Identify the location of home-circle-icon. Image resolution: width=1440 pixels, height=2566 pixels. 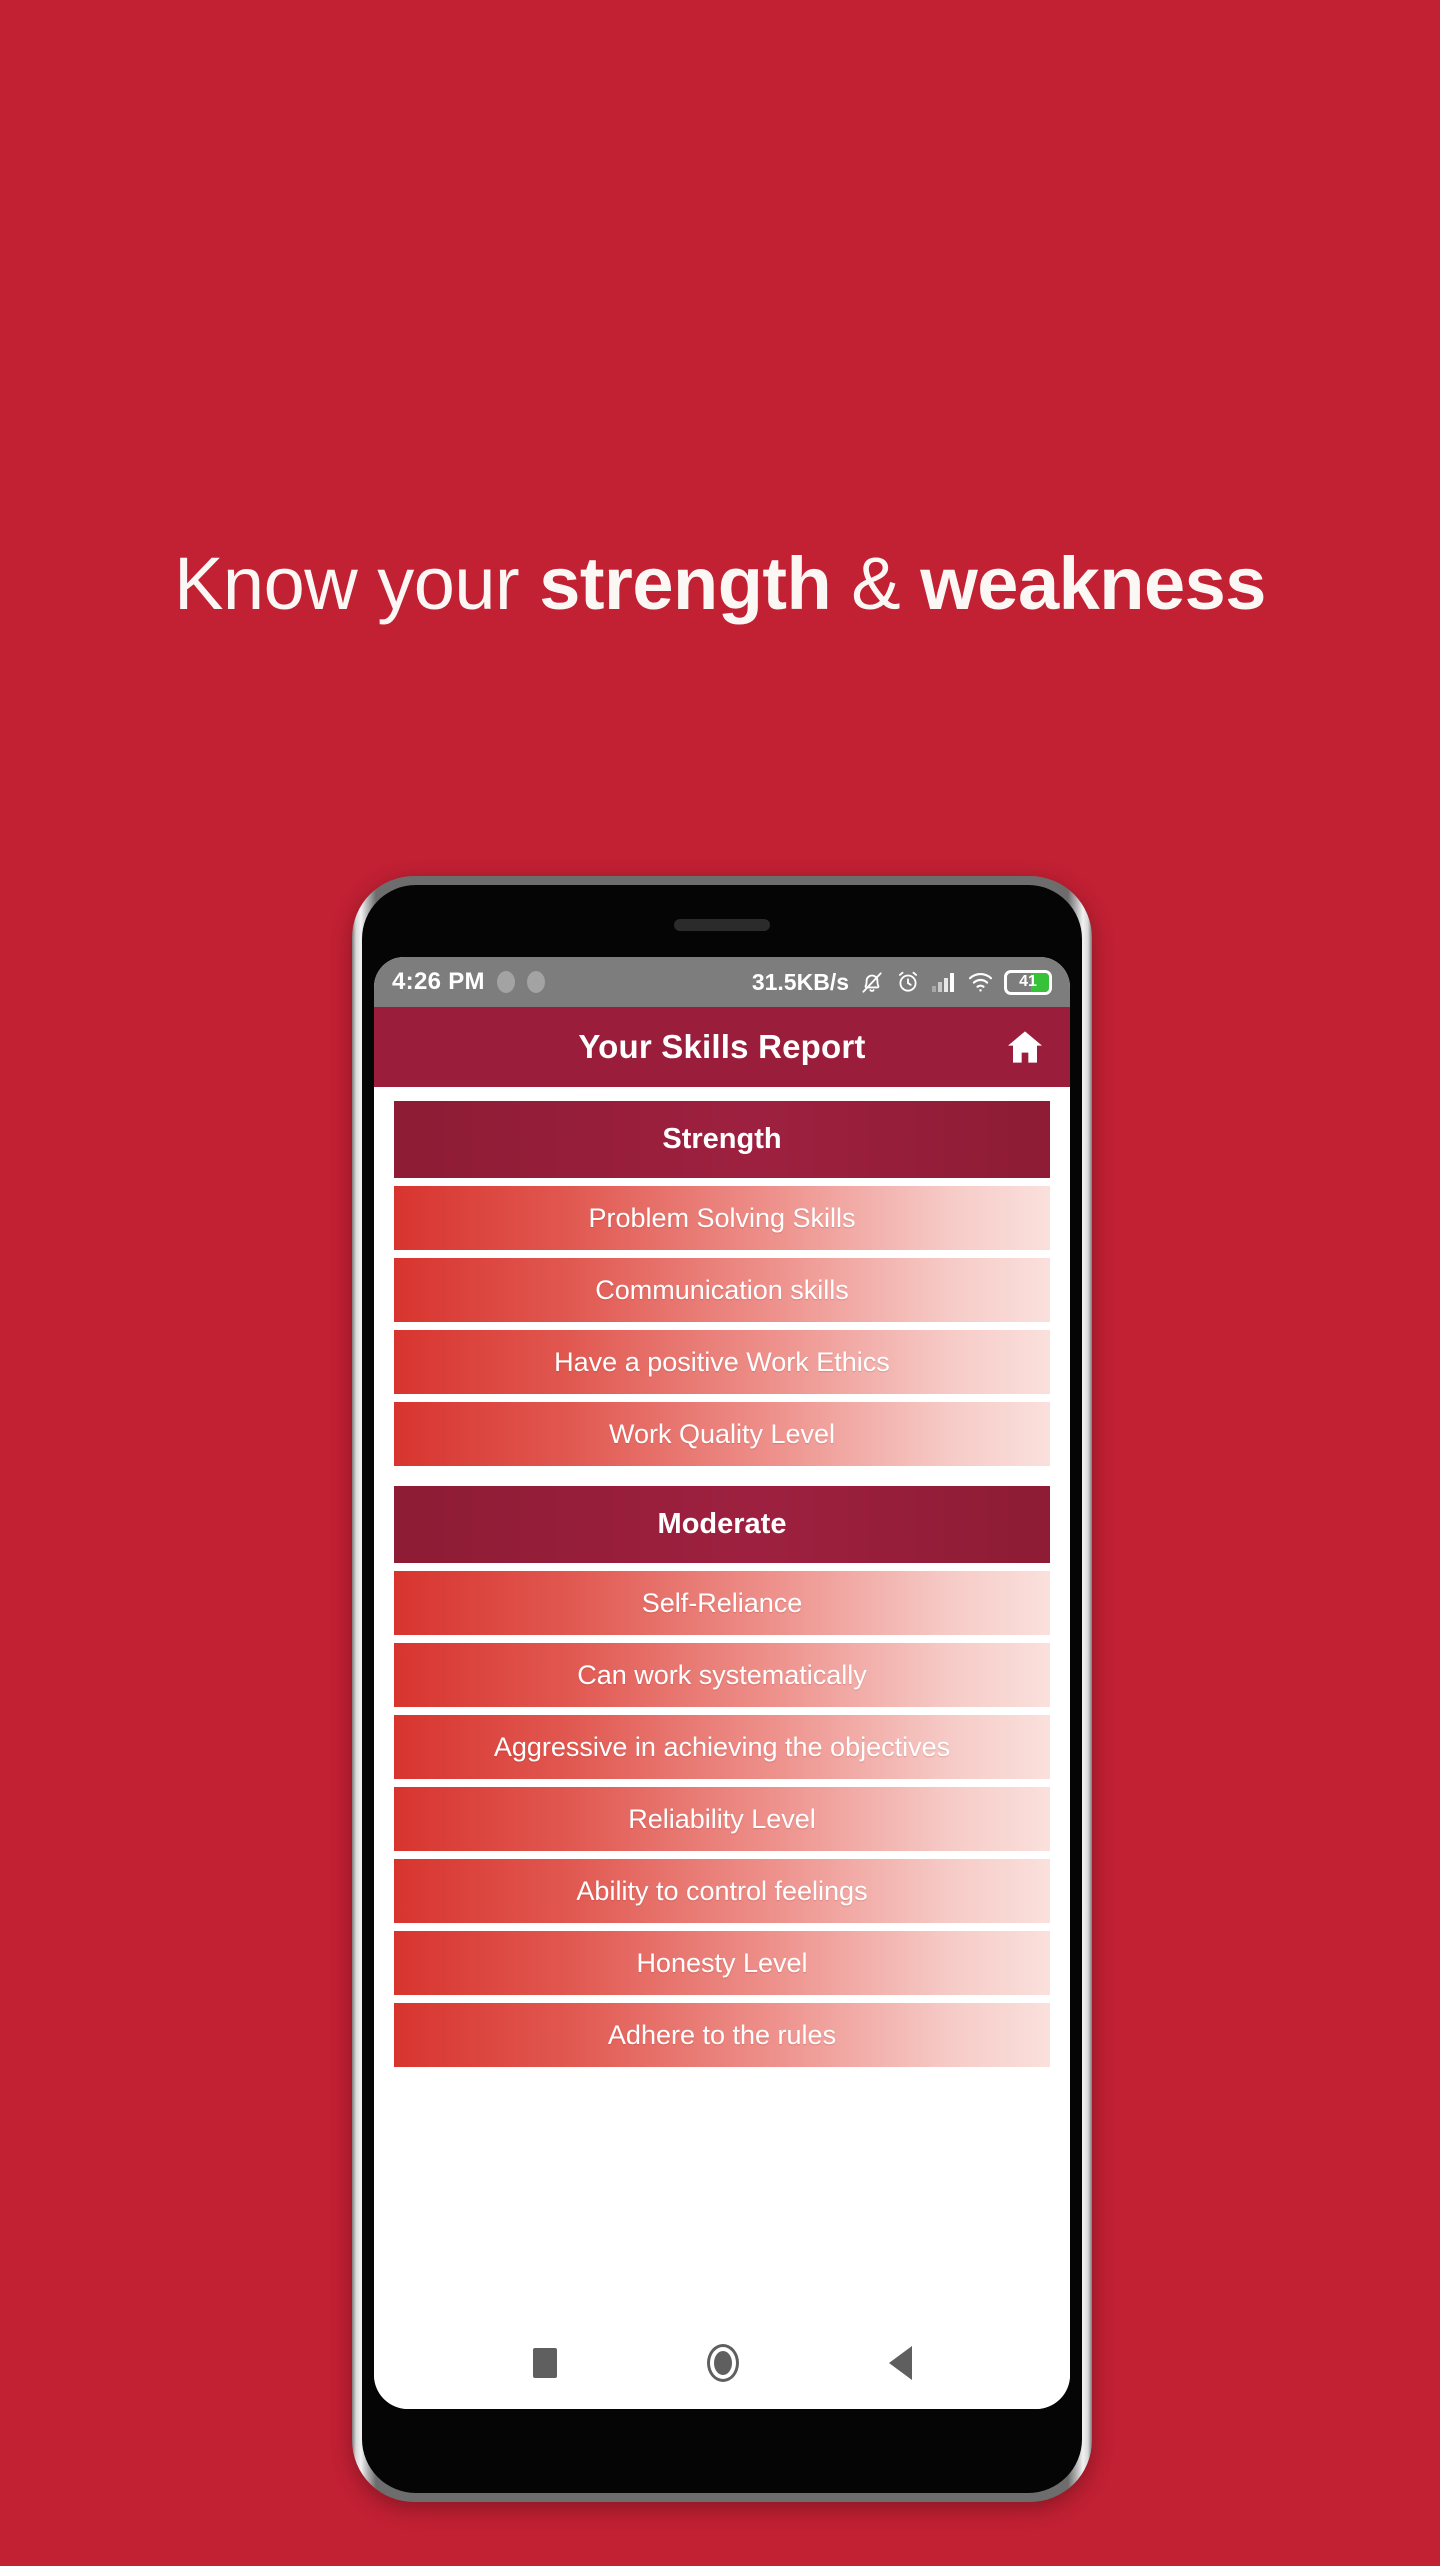
(722, 2363).